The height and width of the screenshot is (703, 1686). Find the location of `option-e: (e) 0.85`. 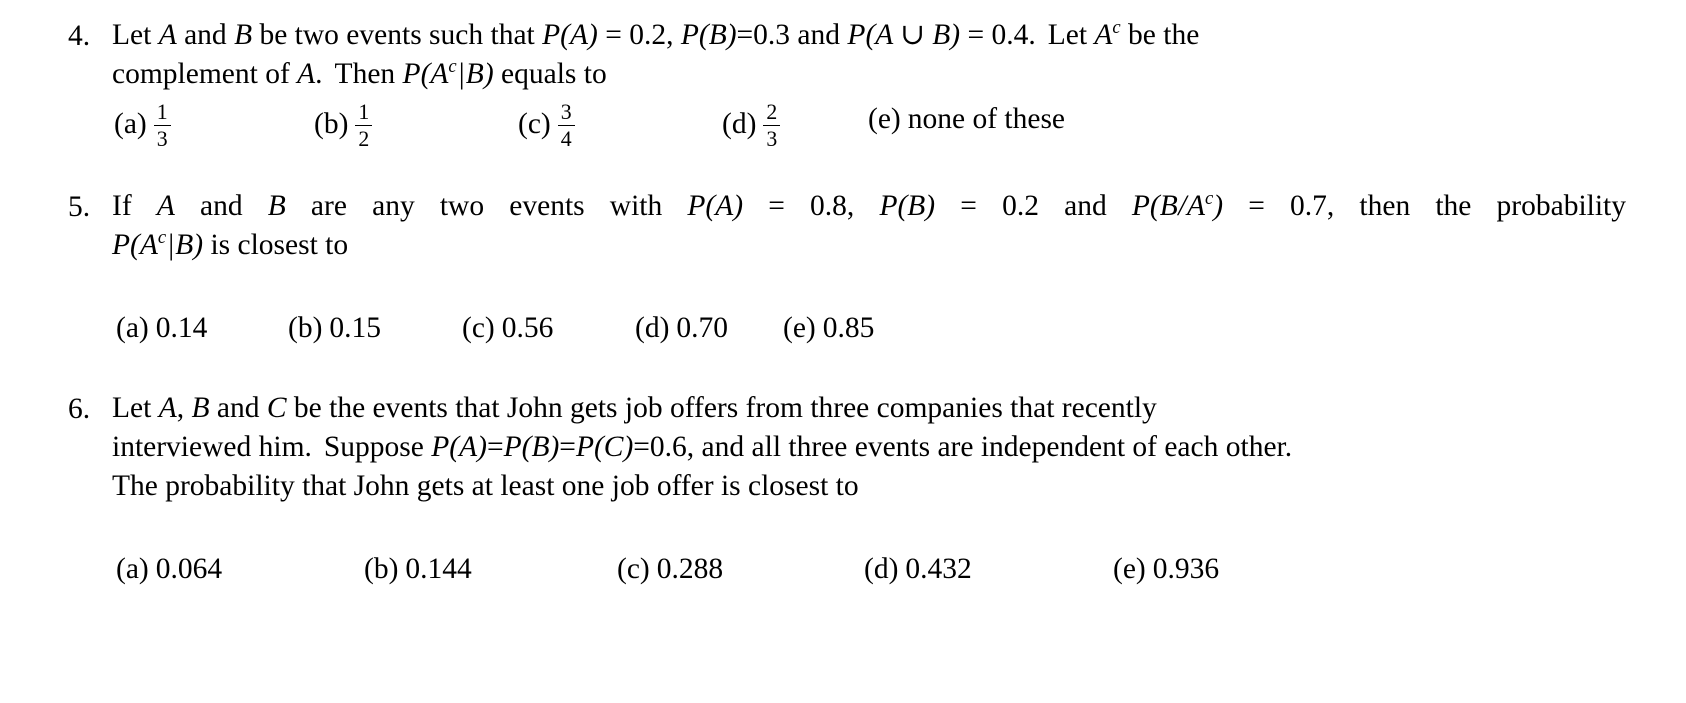

option-e: (e) 0.85 is located at coordinates (828, 328).